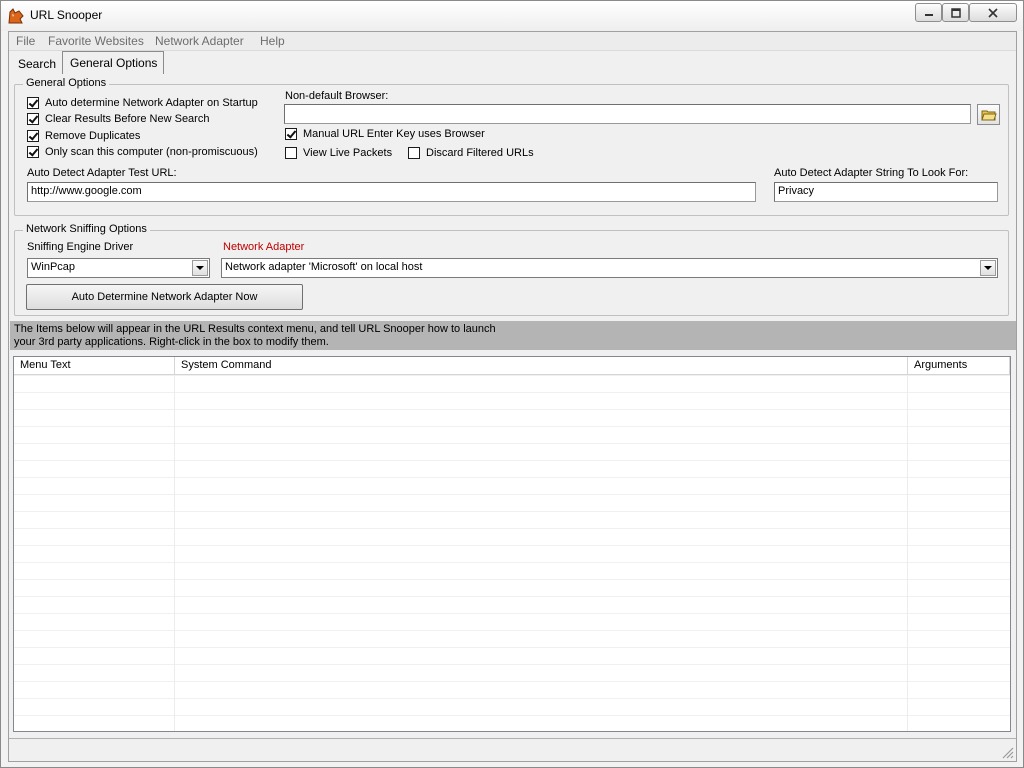  I want to click on browser-path-input, so click(627, 114).